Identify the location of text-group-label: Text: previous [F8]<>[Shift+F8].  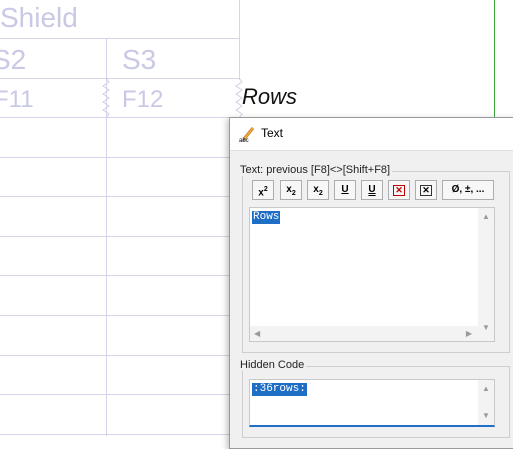
(315, 170).